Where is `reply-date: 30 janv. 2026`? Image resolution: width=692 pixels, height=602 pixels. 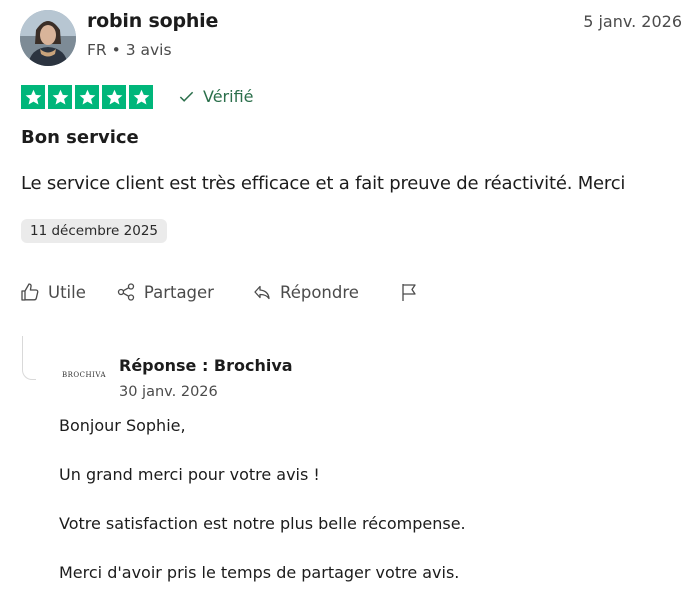
reply-date: 30 janv. 2026 is located at coordinates (168, 392).